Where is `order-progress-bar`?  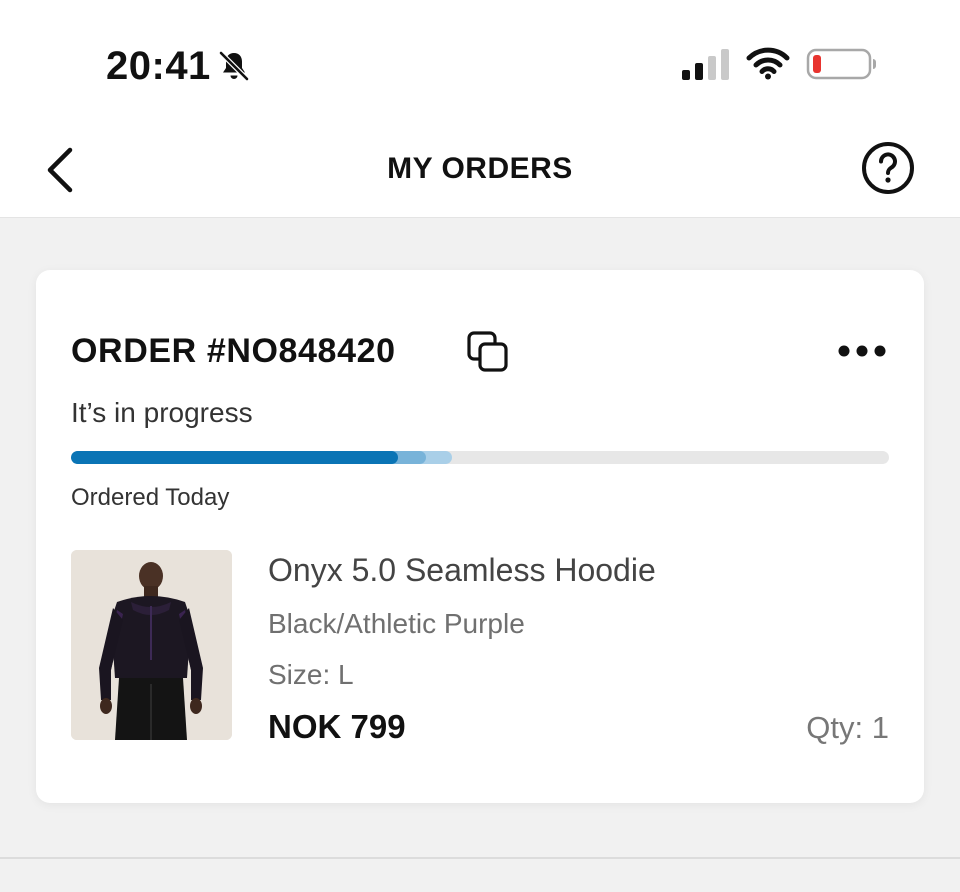
order-progress-bar is located at coordinates (480, 457).